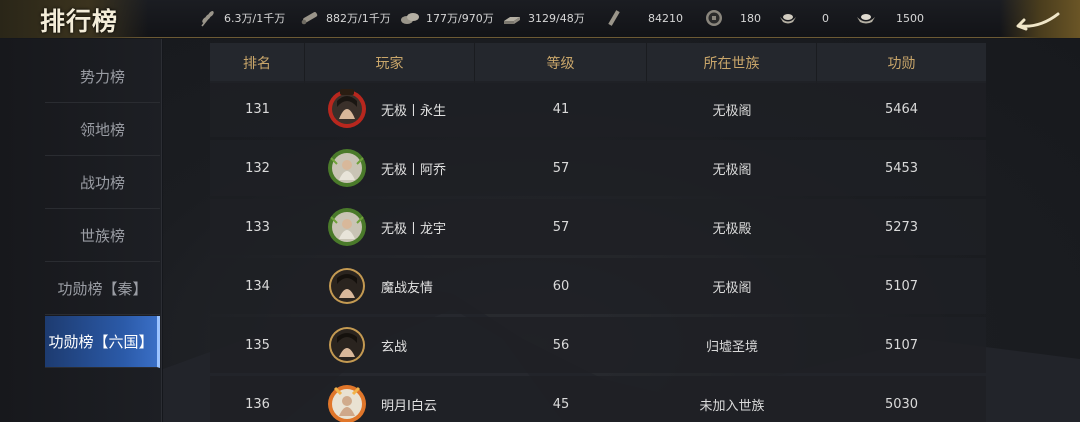  I want to click on table-row: 131 无极丨永生 41 无极阁 5464, so click(598, 109).